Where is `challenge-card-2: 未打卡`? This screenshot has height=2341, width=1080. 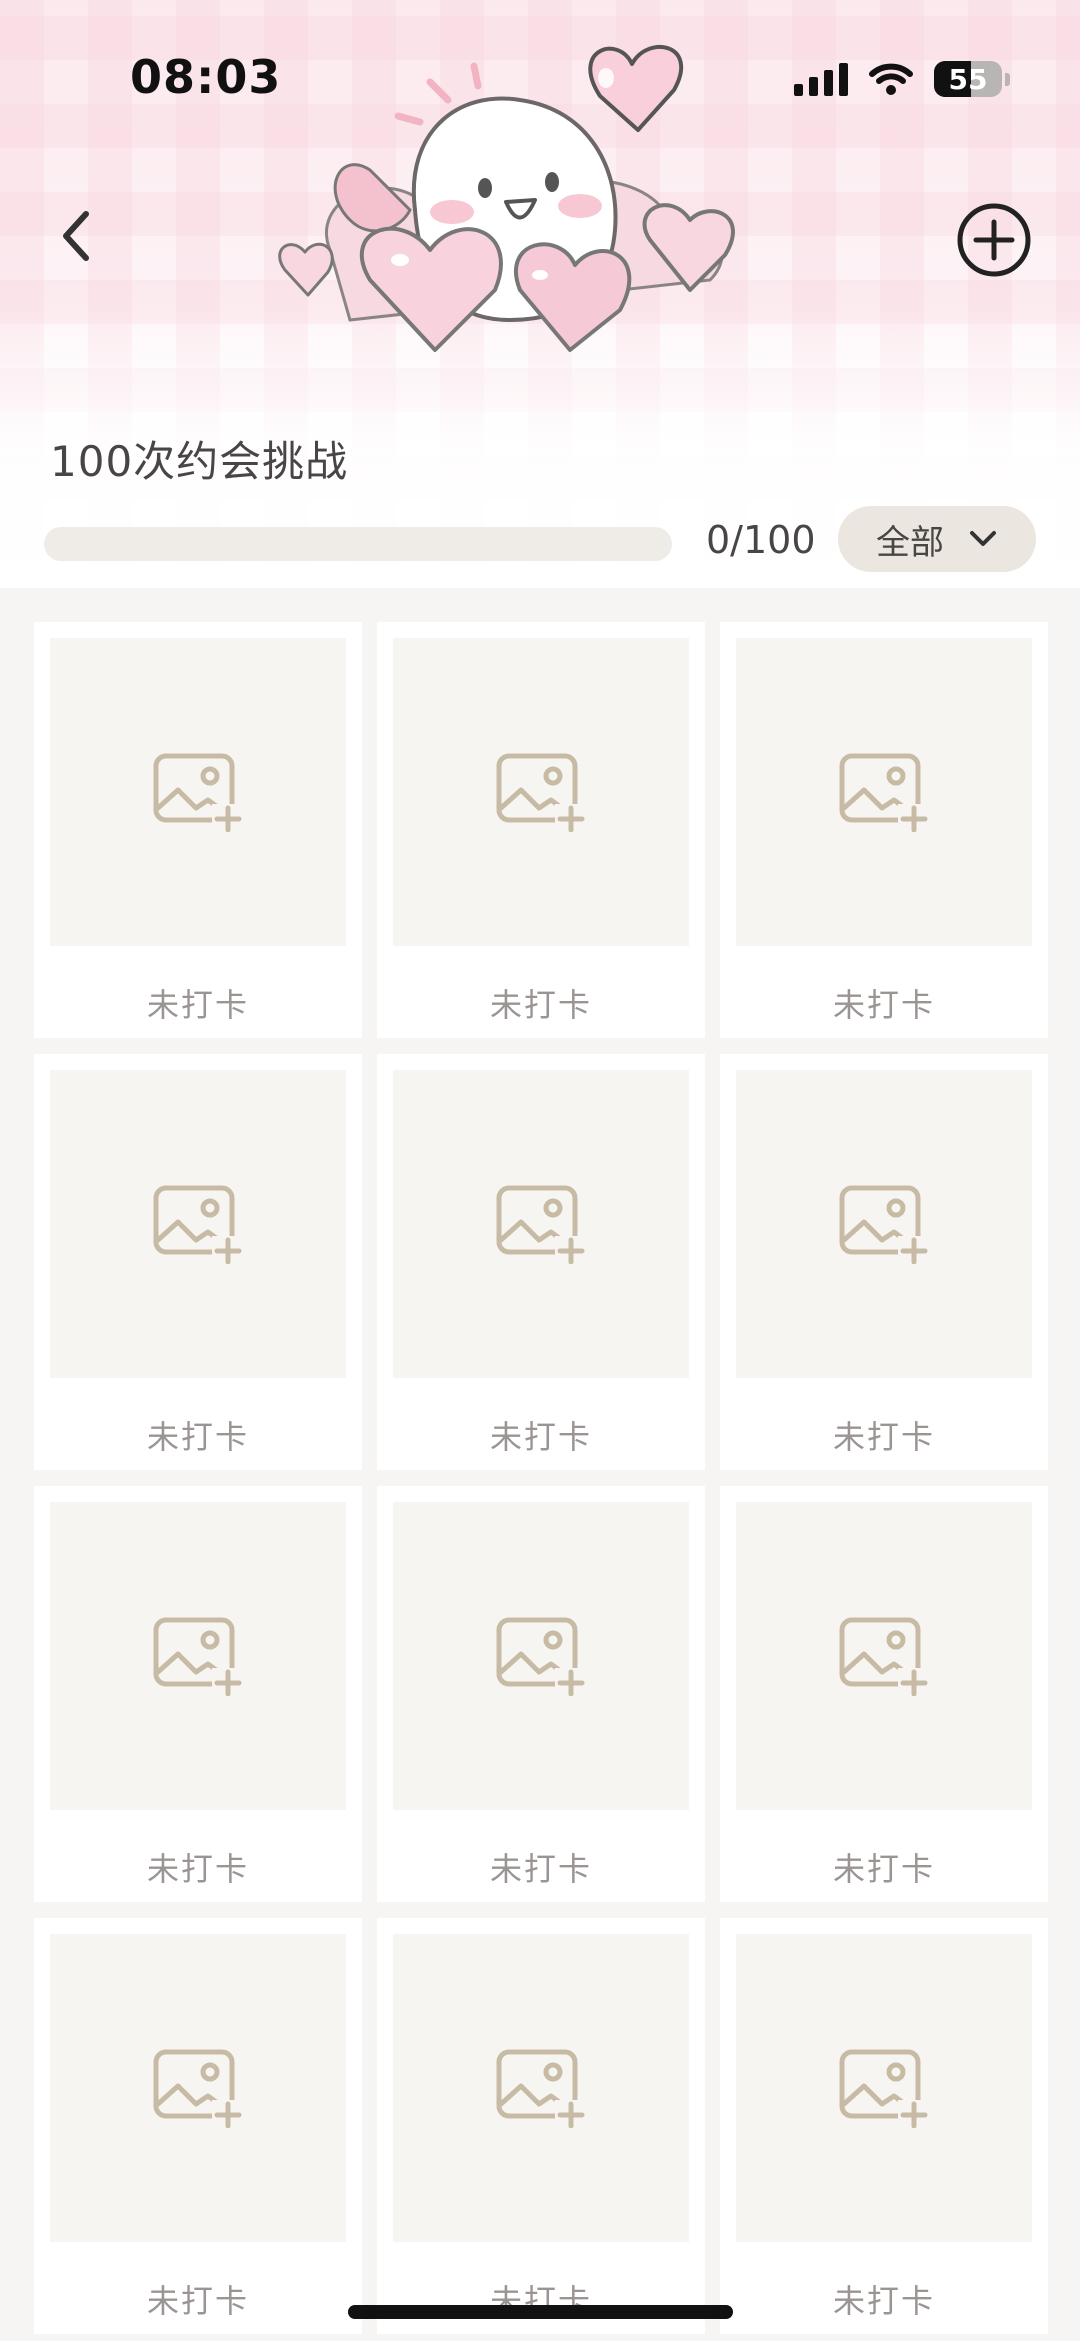 challenge-card-2: 未打卡 is located at coordinates (541, 830).